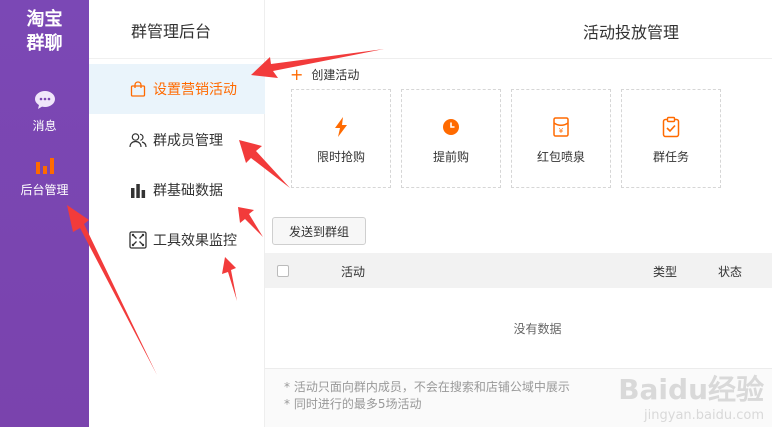 This screenshot has height=427, width=772. Describe the element at coordinates (560, 157) in the screenshot. I see `card-label: 红包喷泉` at that location.